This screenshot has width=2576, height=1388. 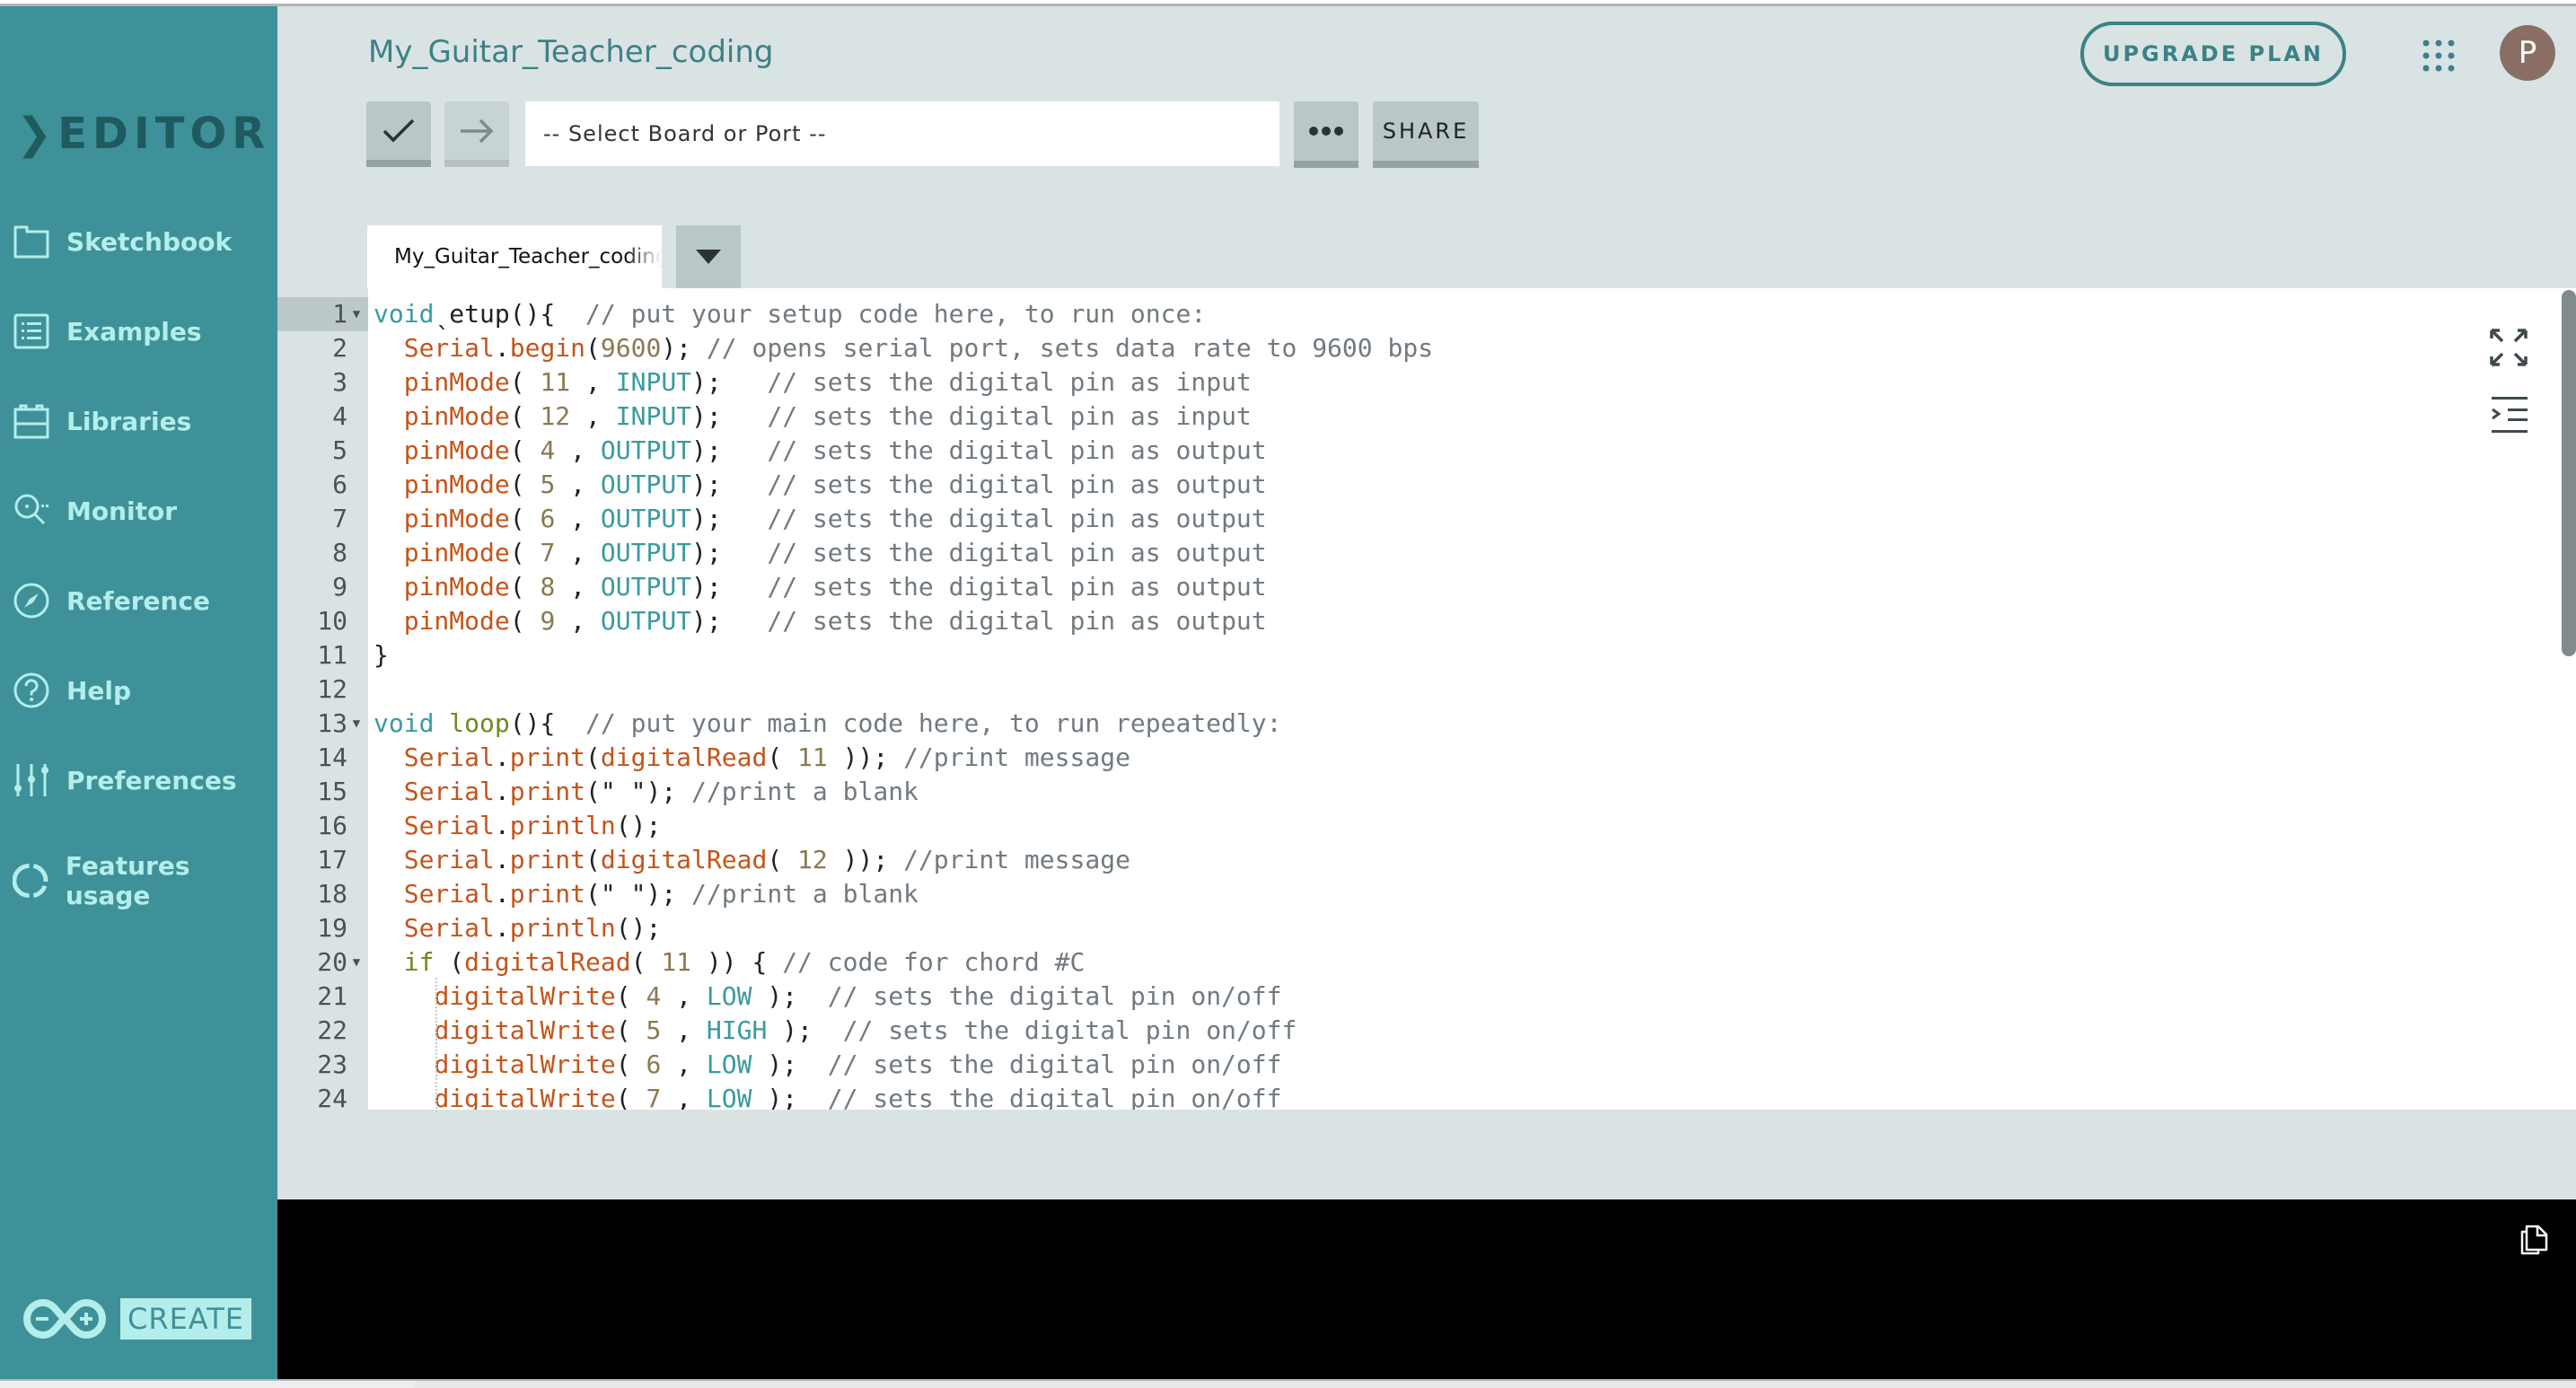 I want to click on apps-grid-button, so click(x=2439, y=56).